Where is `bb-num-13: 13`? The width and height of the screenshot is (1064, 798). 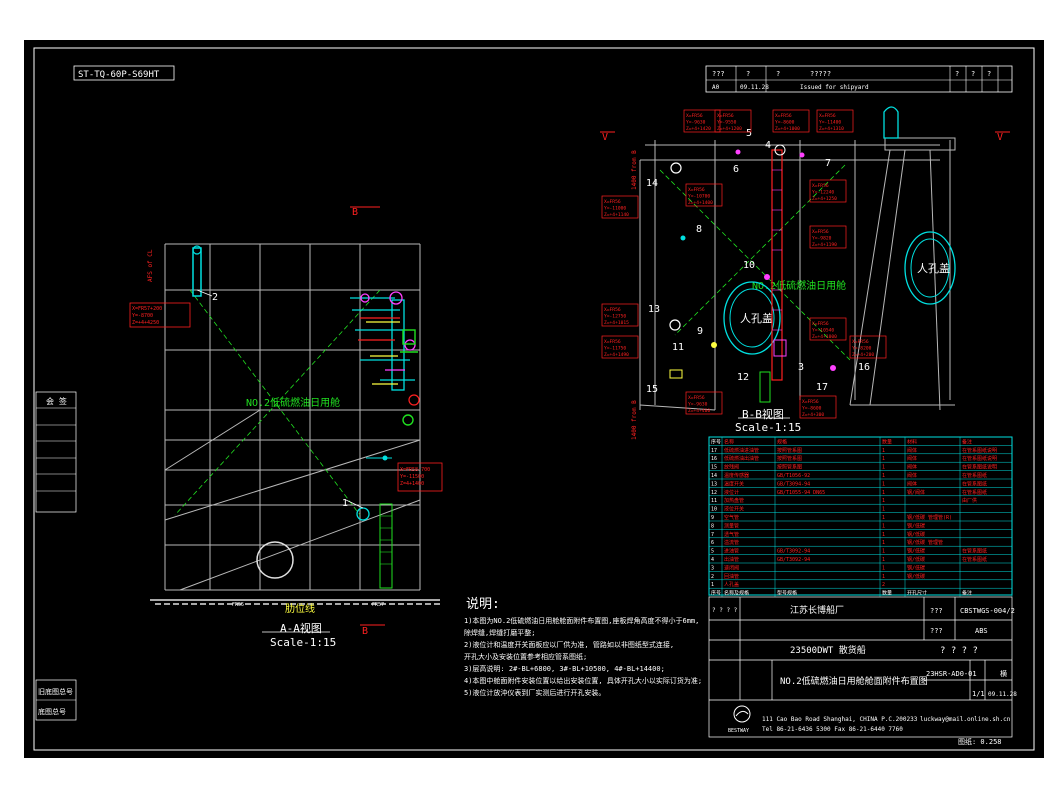
bb-num-13: 13 is located at coordinates (654, 309).